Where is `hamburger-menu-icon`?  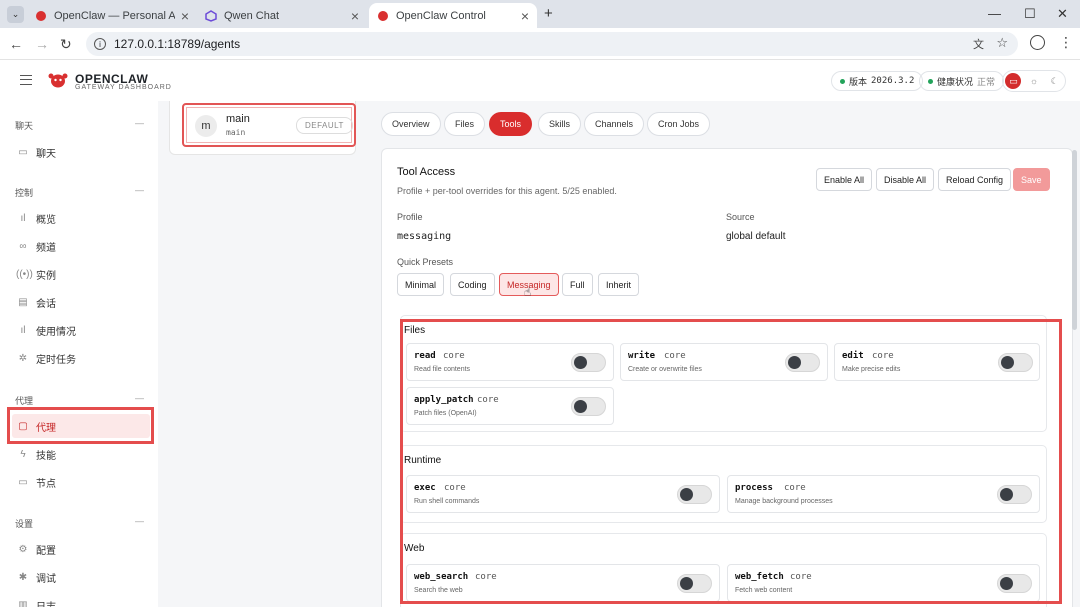
hamburger-menu-icon is located at coordinates (26, 80).